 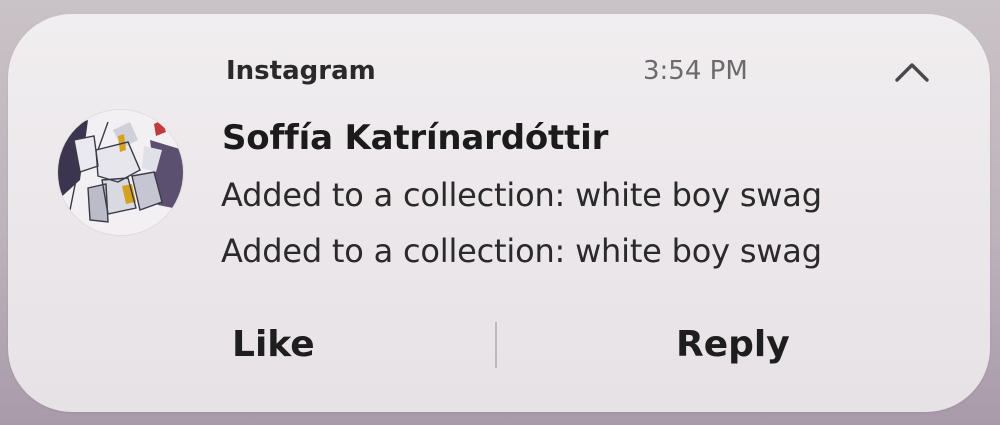 I want to click on app-name: Instagram, so click(x=301, y=71).